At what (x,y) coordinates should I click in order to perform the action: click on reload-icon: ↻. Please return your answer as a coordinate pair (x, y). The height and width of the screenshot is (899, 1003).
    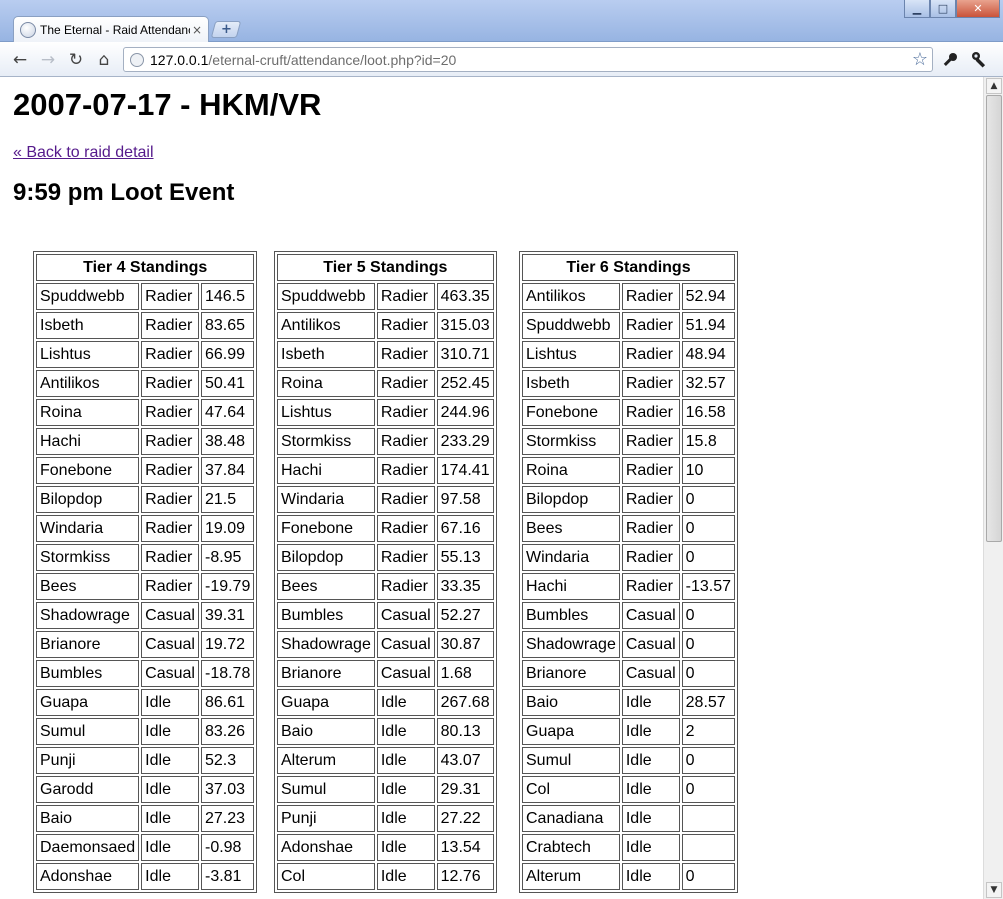
    Looking at the image, I should click on (76, 60).